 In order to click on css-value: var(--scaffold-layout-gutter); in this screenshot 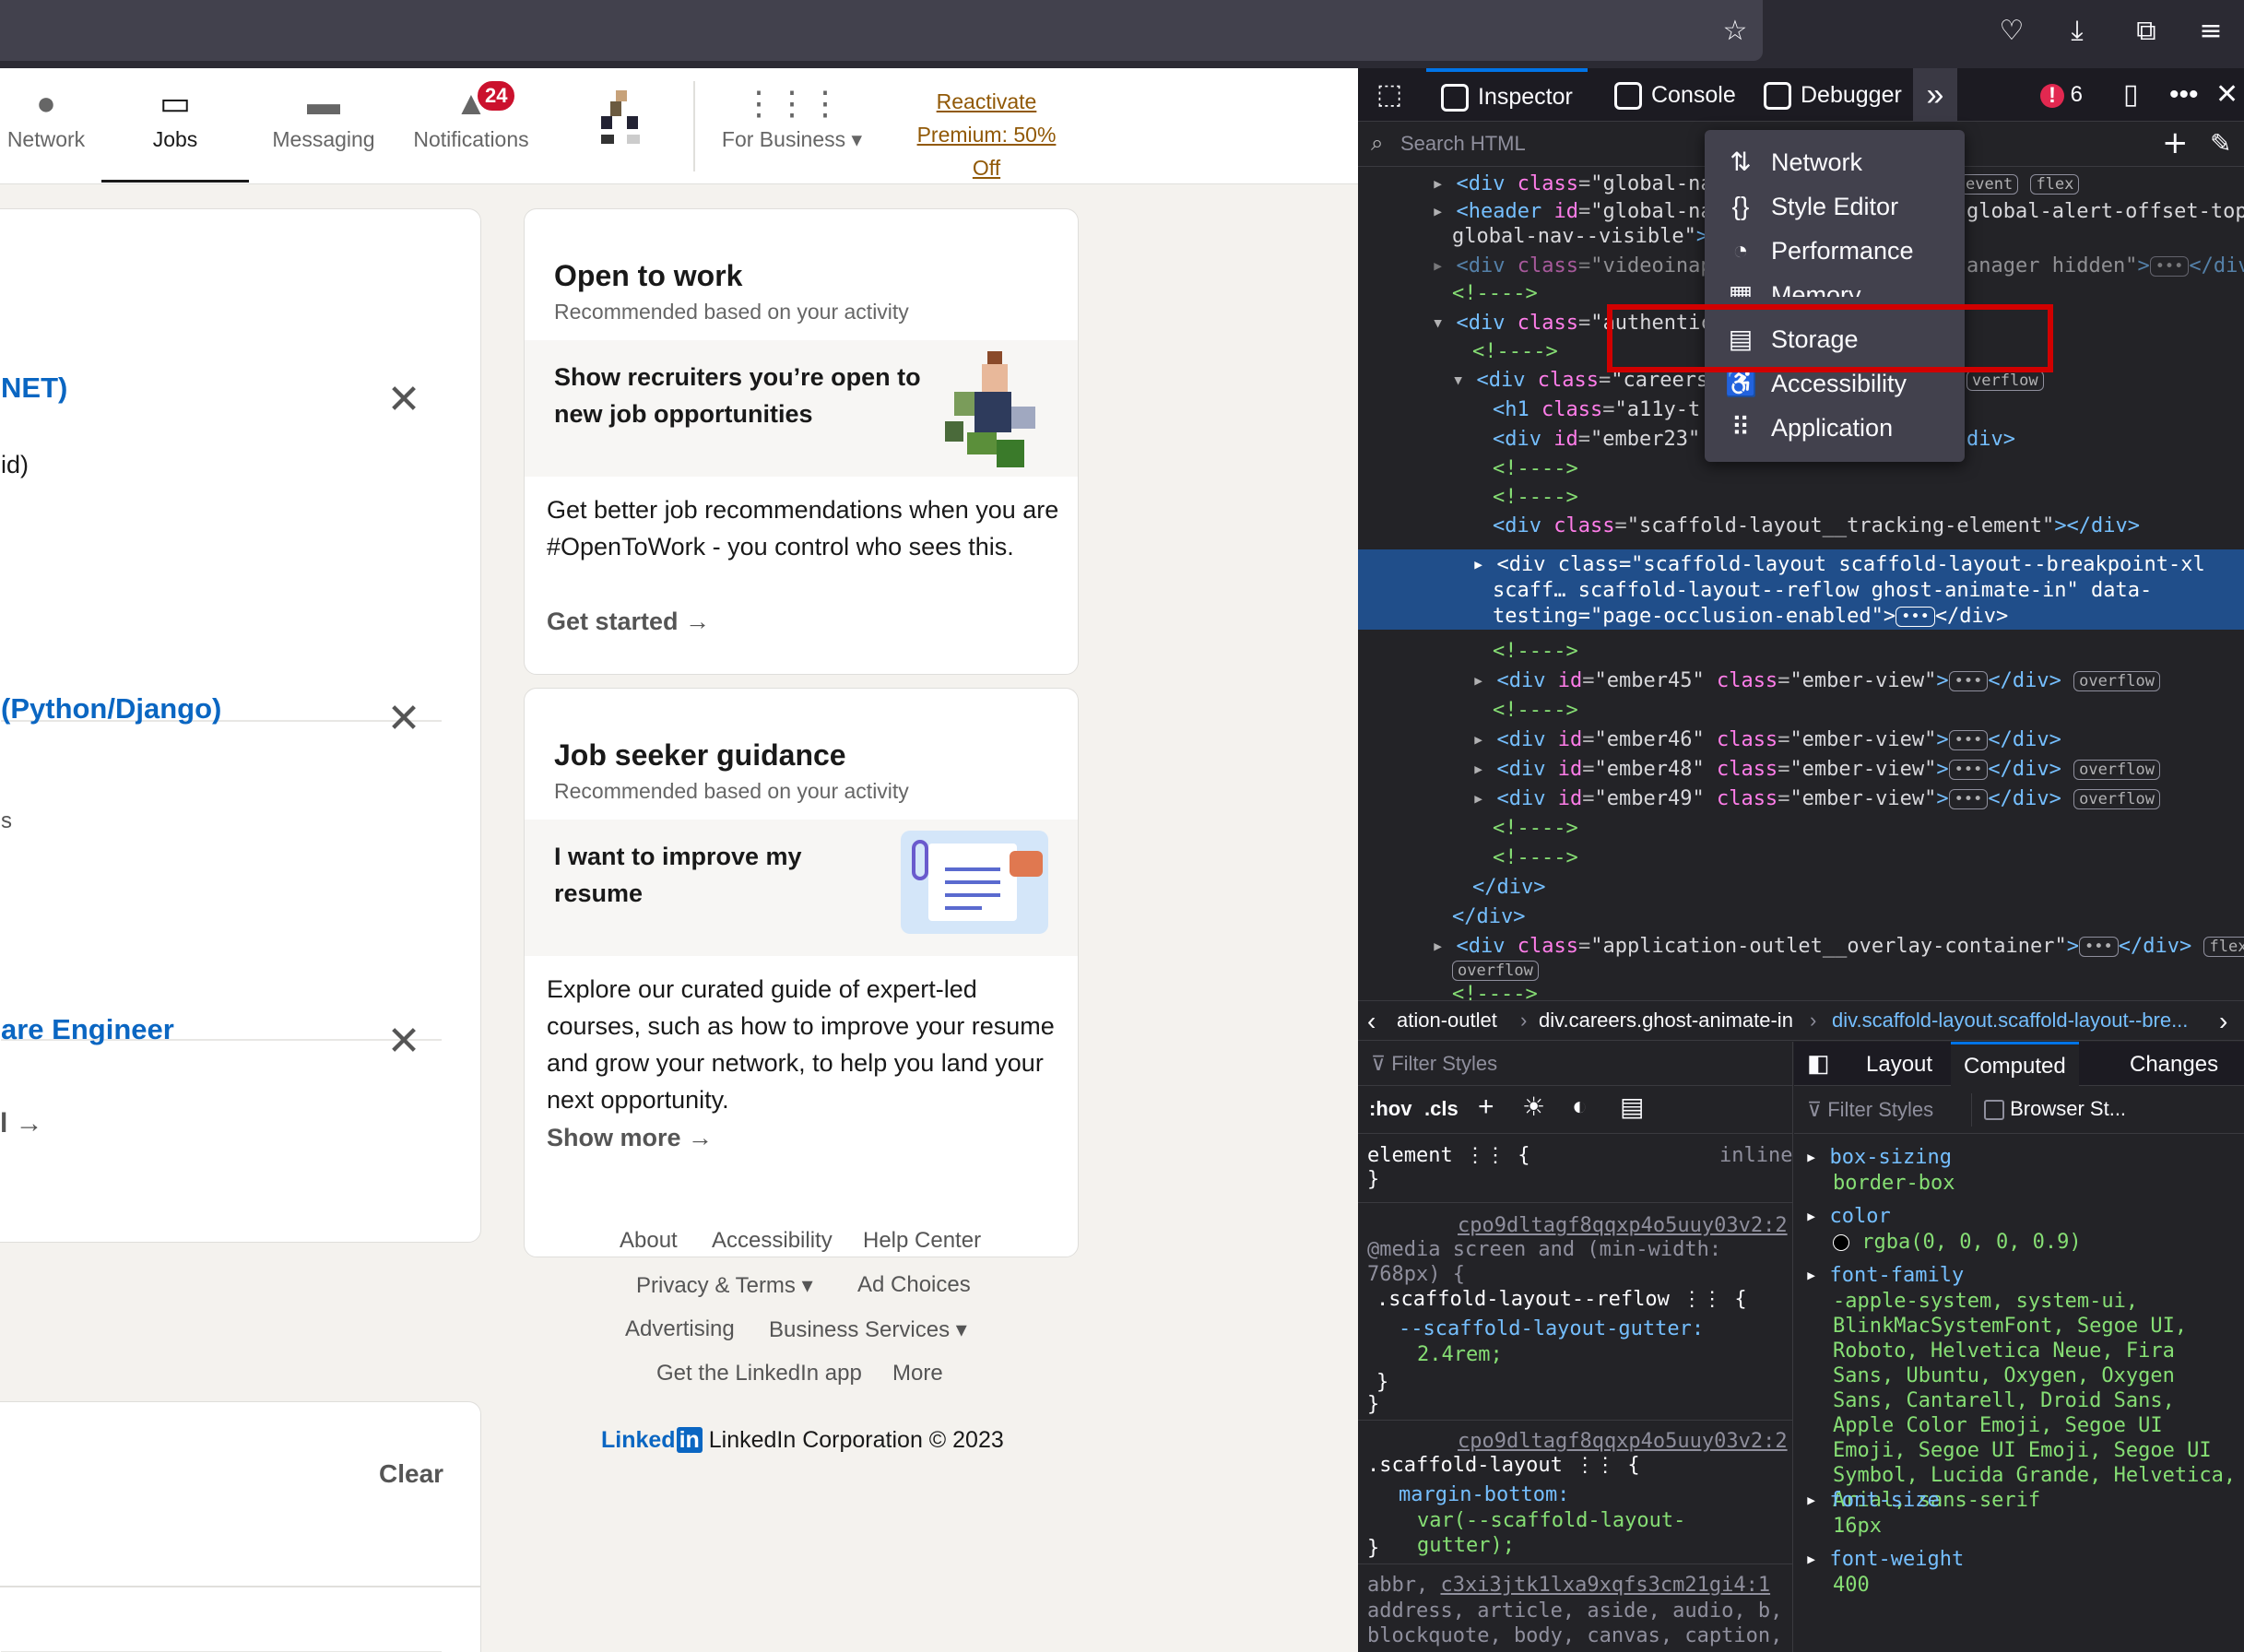, I will do `click(1597, 1533)`.